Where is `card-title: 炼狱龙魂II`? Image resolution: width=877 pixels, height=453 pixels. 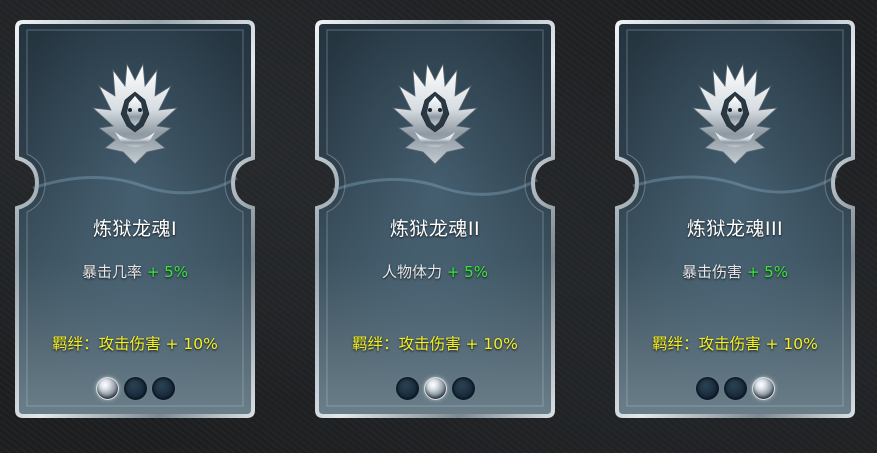
card-title: 炼狱龙魂II is located at coordinates (435, 229).